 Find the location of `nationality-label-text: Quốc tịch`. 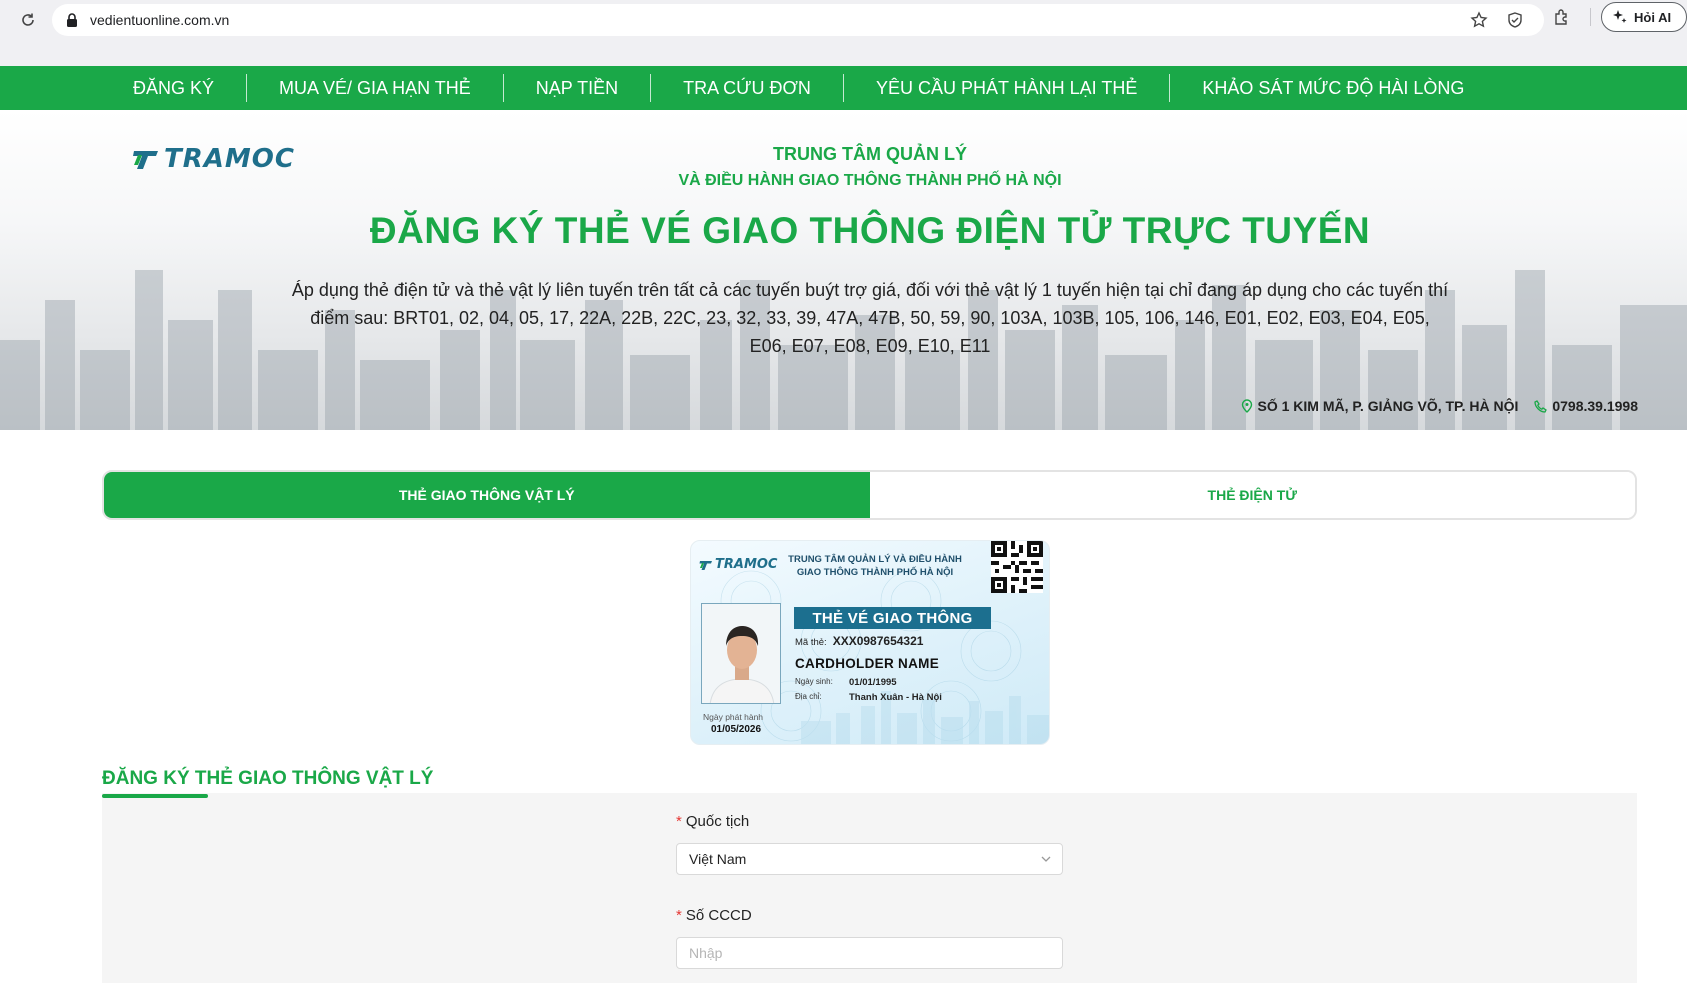

nationality-label-text: Quốc tịch is located at coordinates (717, 821).